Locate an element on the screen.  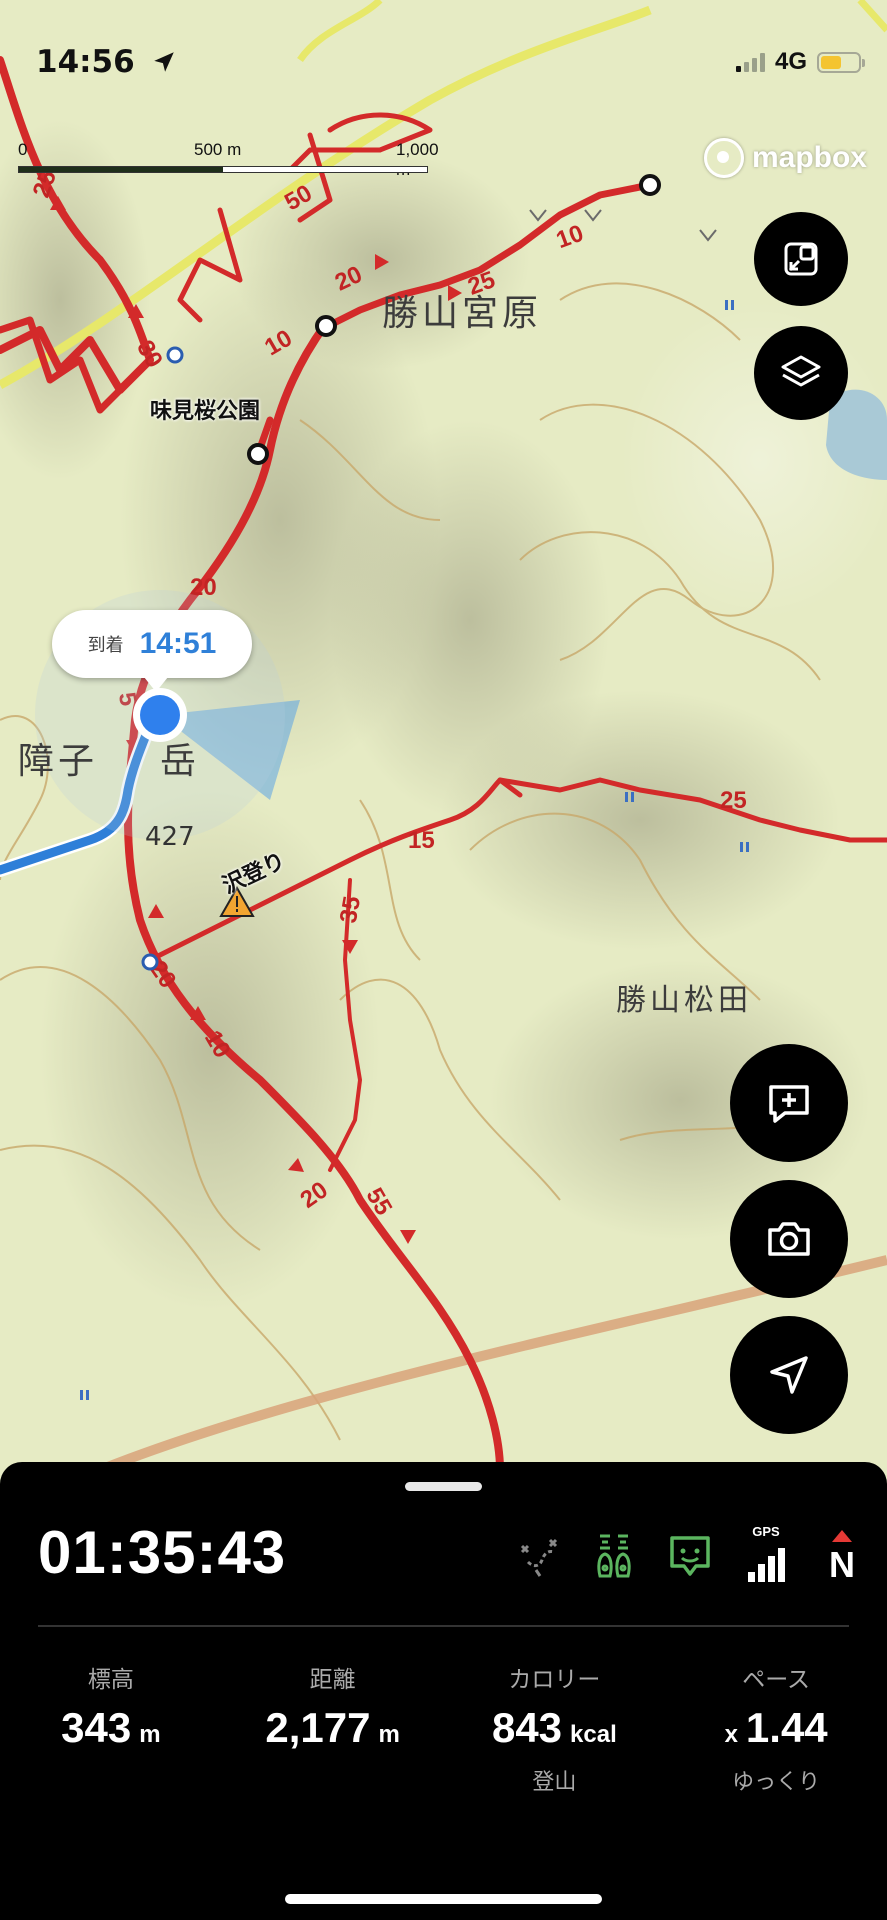
compass-label: N is located at coordinates (842, 1564).